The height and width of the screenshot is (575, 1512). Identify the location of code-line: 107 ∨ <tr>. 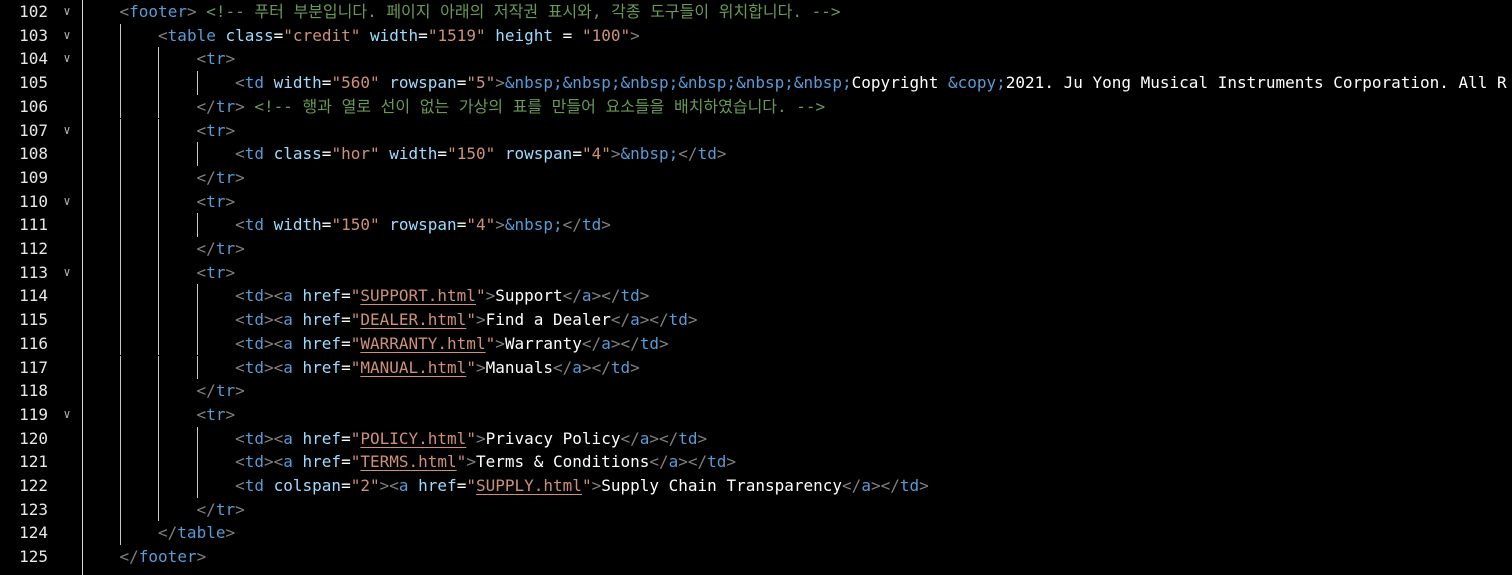
(756, 130).